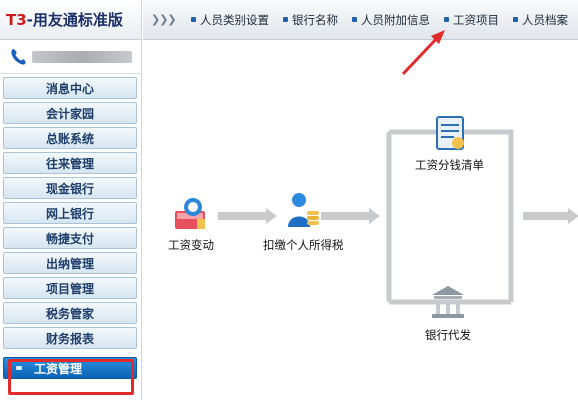 This screenshot has width=578, height=400. Describe the element at coordinates (471, 20) in the screenshot. I see `tab-salary-items: 工资项目` at that location.